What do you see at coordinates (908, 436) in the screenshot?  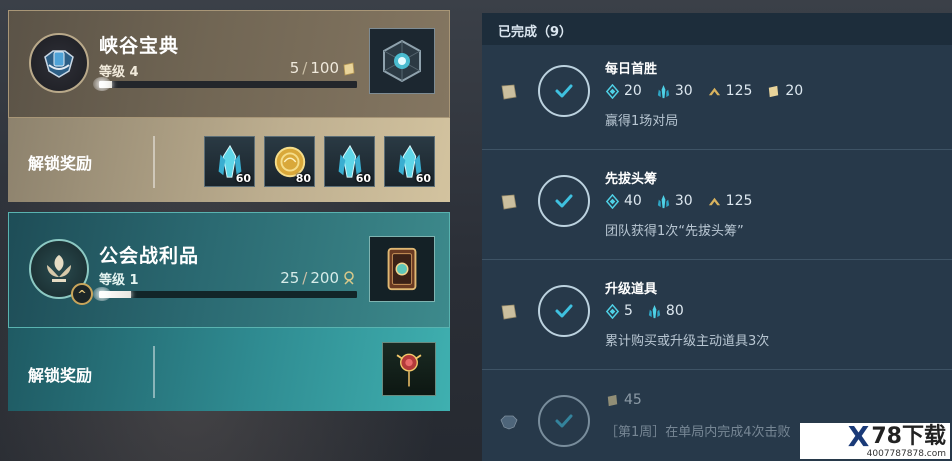 I see `watermark-brand: 78下载` at bounding box center [908, 436].